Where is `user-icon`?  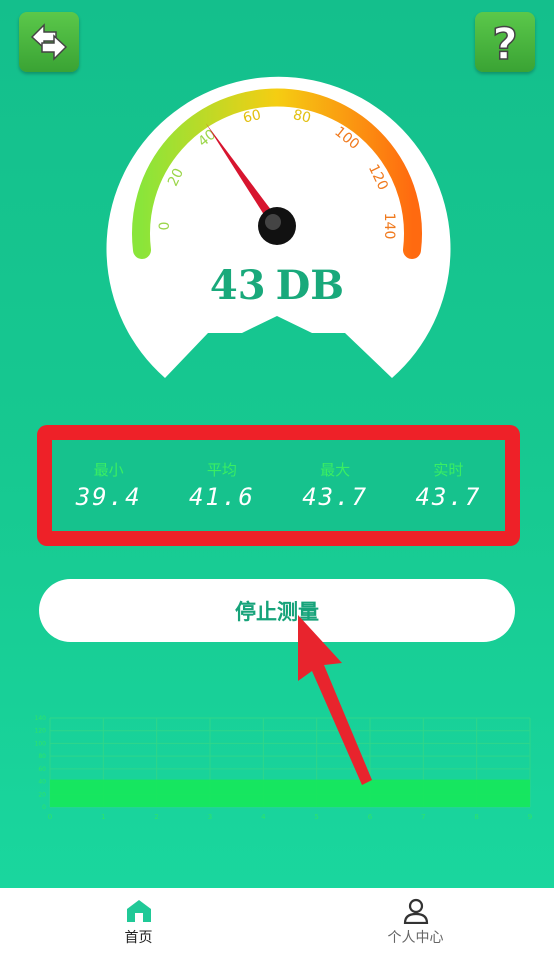
user-icon is located at coordinates (415, 911).